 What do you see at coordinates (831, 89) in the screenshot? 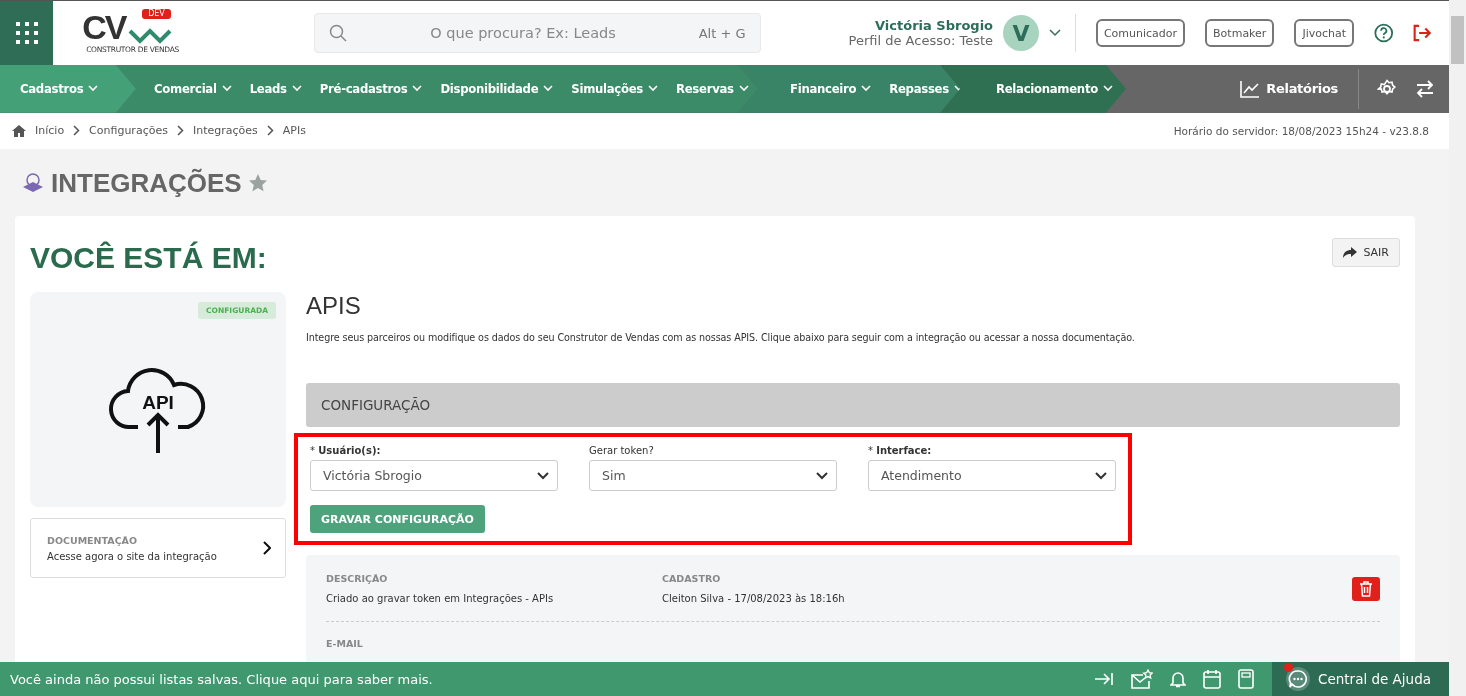
I see `nav-menu-item: Financeiro` at bounding box center [831, 89].